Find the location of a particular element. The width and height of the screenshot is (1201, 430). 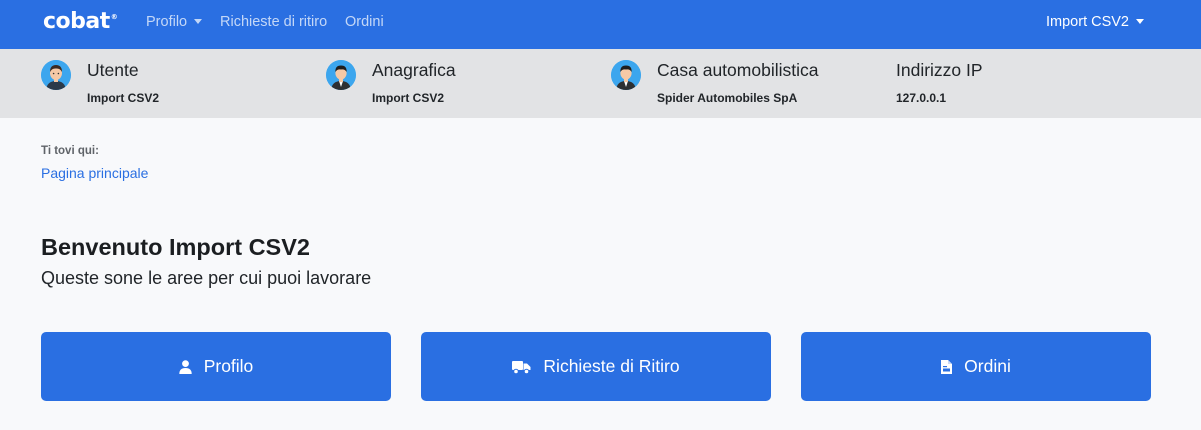

nav-link-profilo: Profilo is located at coordinates (174, 22).